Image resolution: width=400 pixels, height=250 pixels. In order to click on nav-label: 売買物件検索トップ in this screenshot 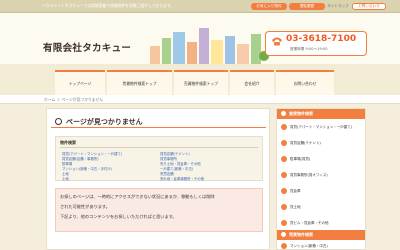, I will do `click(201, 83)`.